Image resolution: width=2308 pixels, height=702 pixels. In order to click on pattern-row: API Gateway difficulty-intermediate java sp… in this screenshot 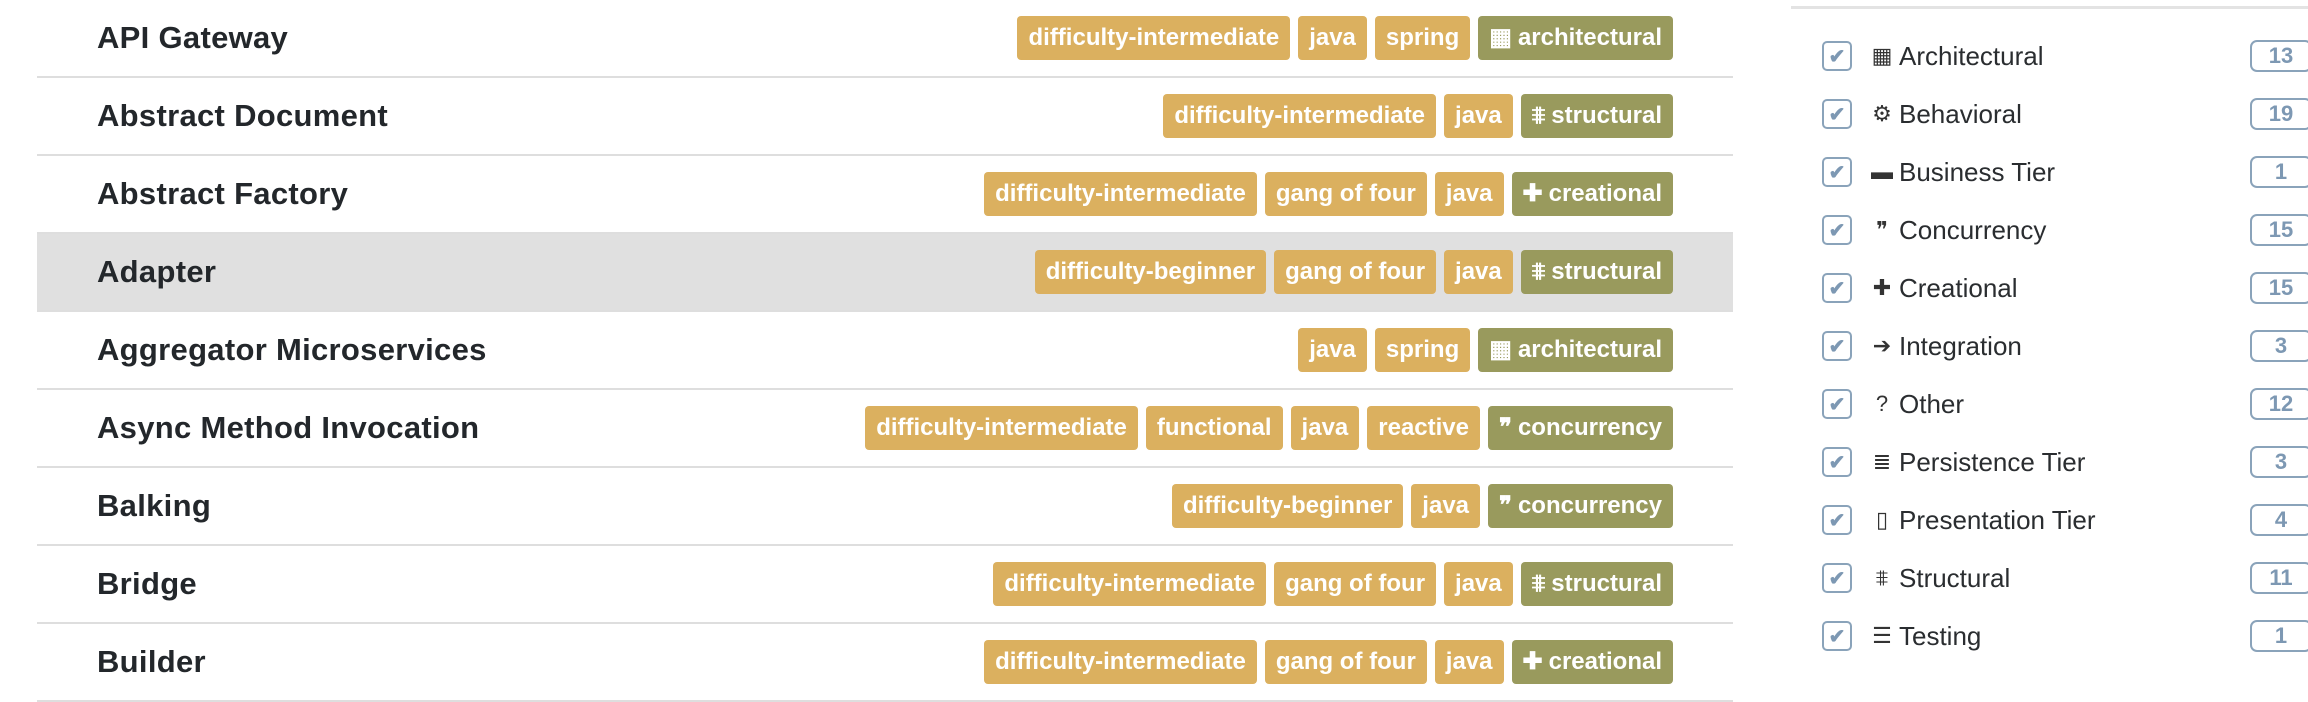, I will do `click(885, 39)`.